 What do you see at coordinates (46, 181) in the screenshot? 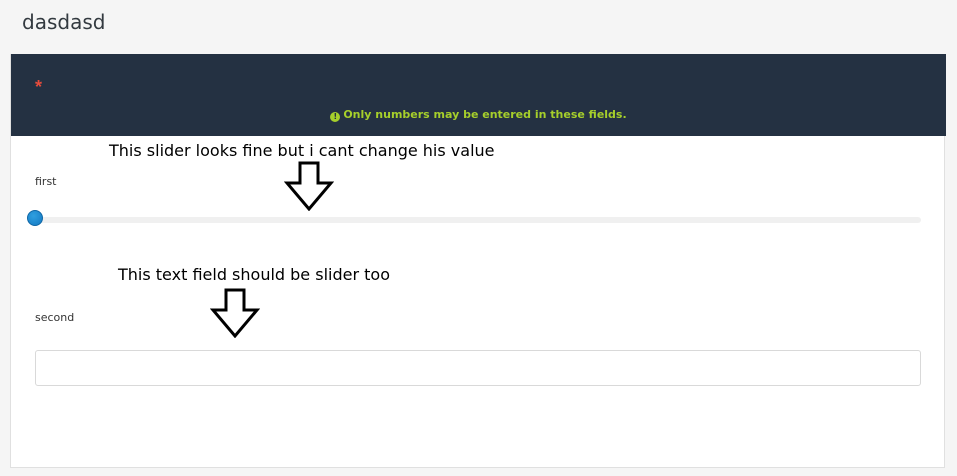
I see `first-field-label: first` at bounding box center [46, 181].